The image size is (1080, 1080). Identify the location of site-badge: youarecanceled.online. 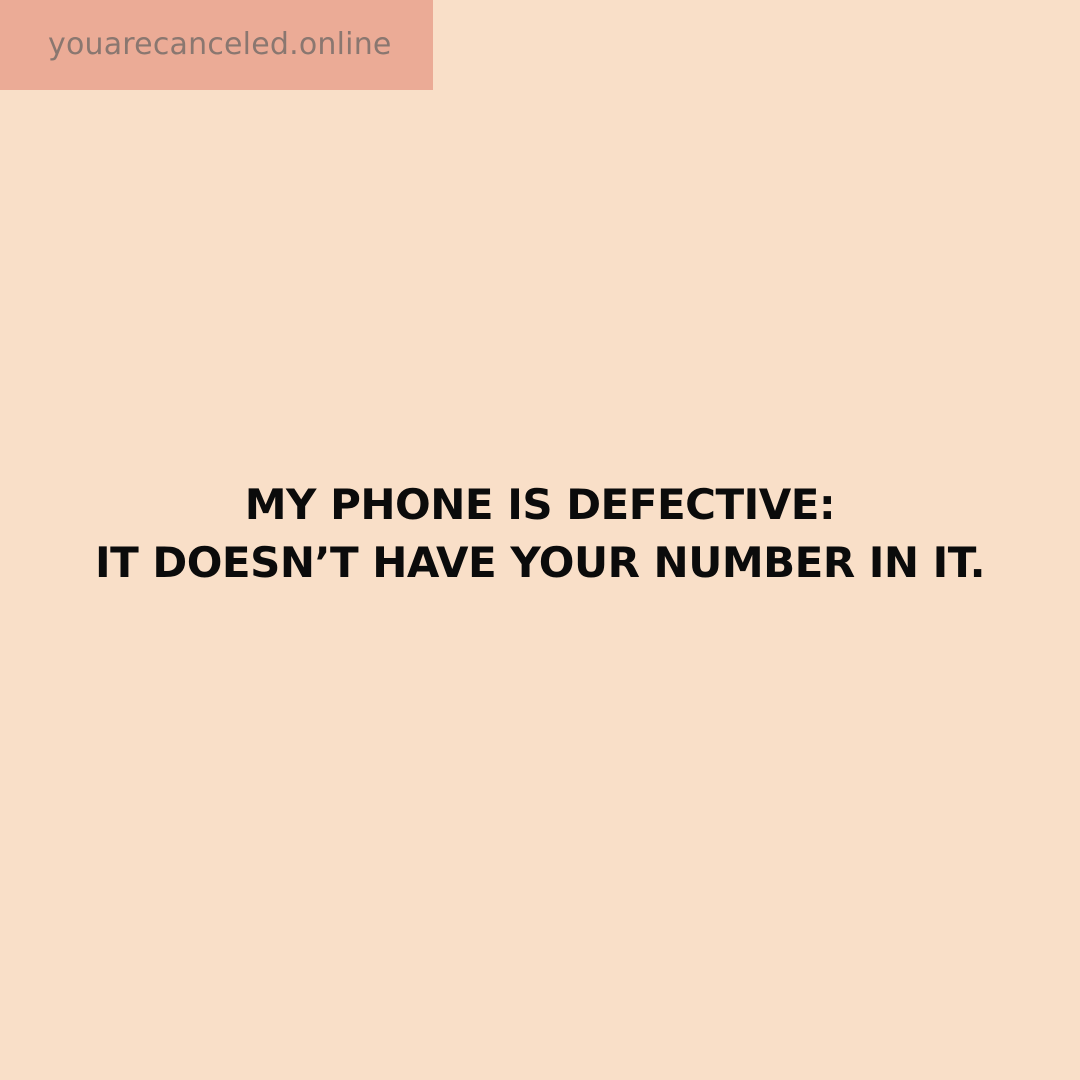
(216, 45).